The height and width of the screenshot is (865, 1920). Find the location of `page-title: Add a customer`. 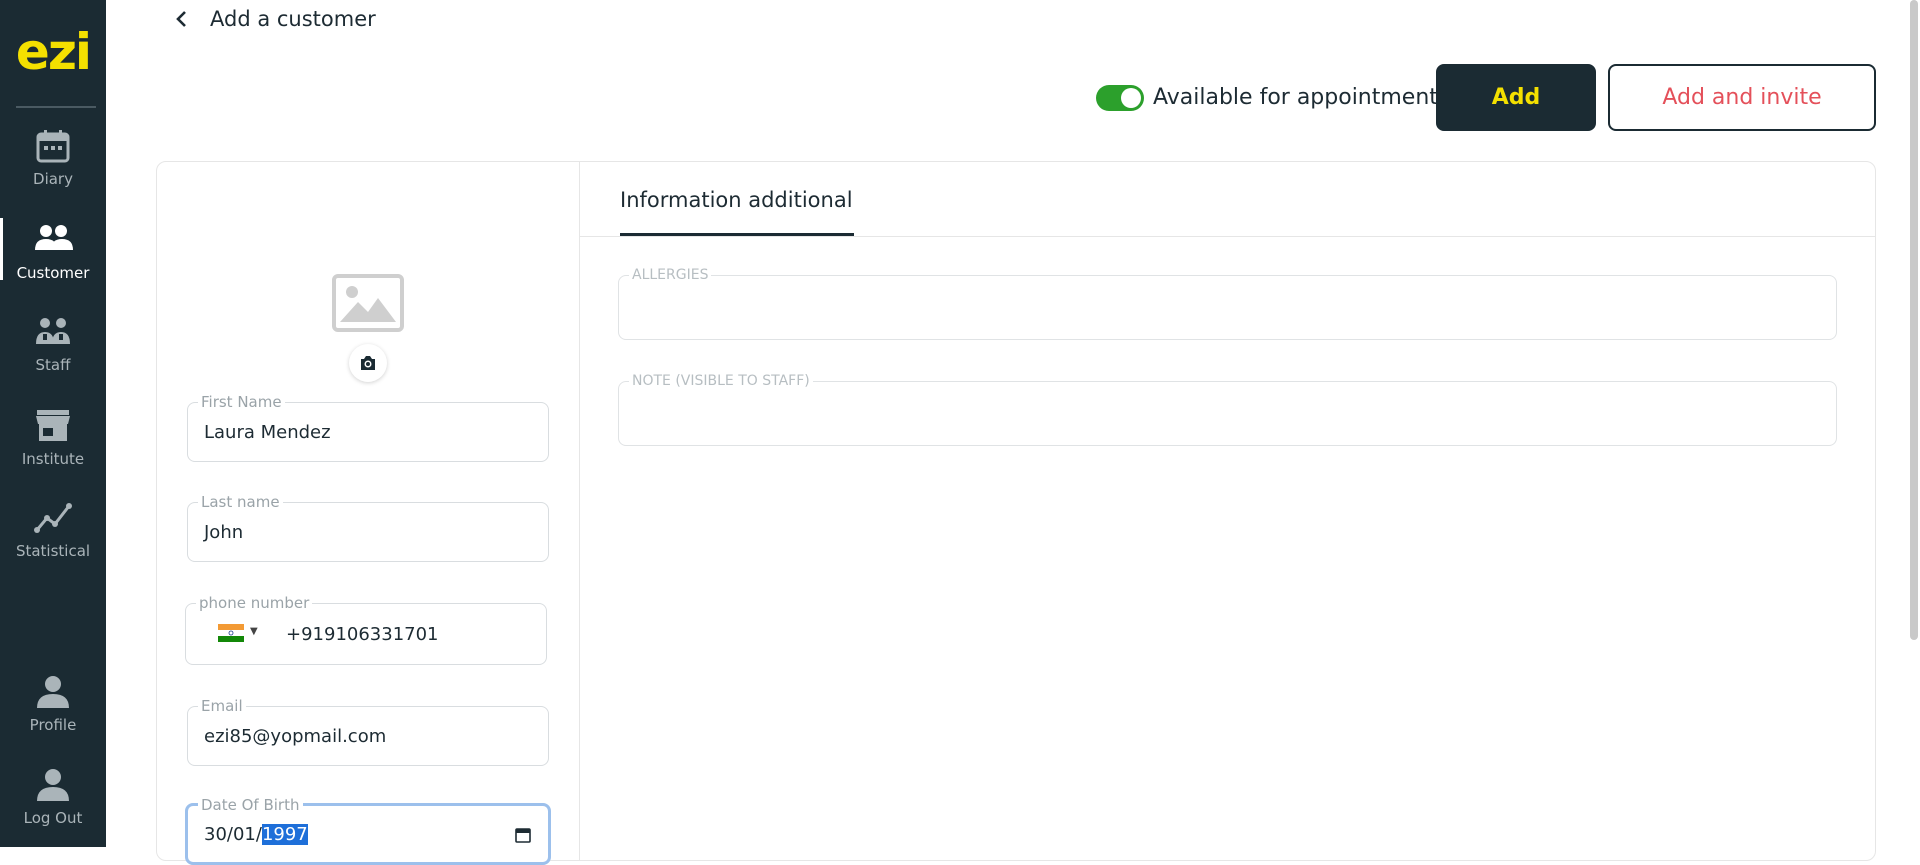

page-title: Add a customer is located at coordinates (293, 19).